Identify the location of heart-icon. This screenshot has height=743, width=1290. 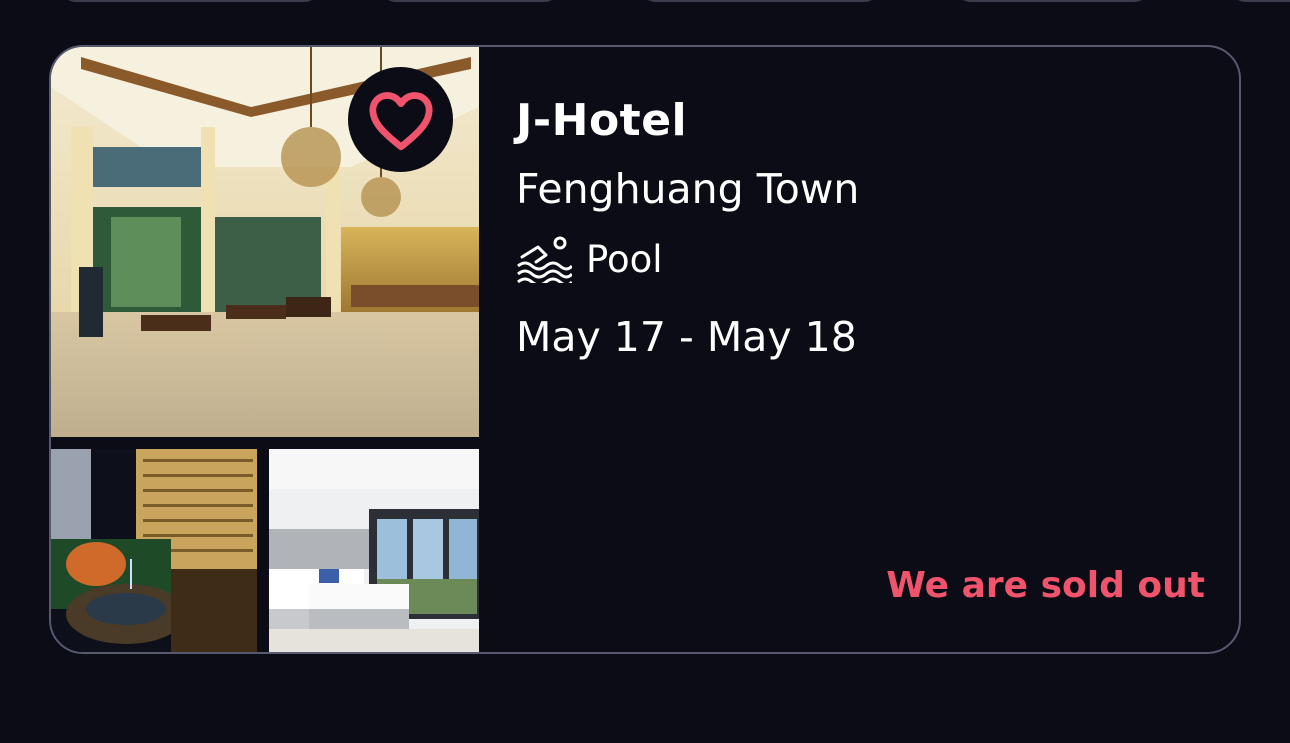
(400, 120).